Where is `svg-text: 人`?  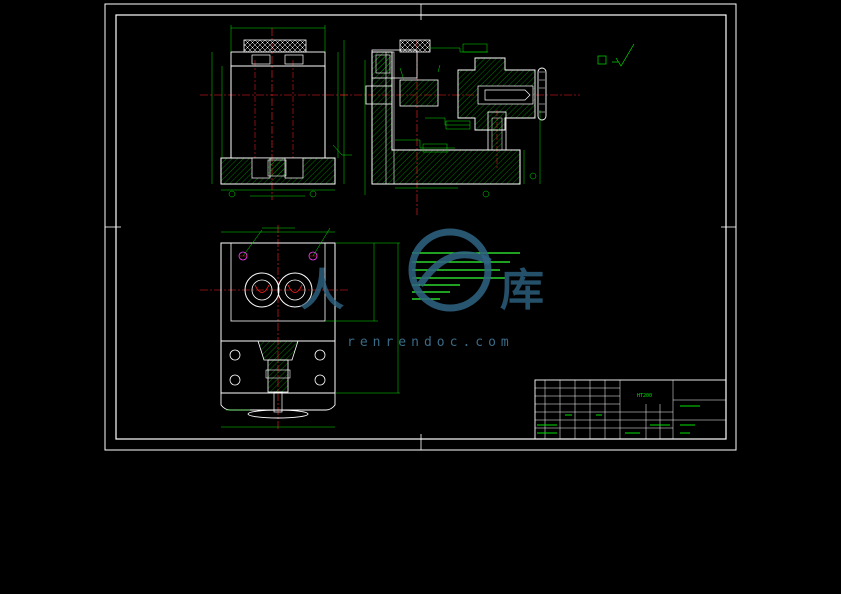 svg-text: 人 is located at coordinates (322, 290).